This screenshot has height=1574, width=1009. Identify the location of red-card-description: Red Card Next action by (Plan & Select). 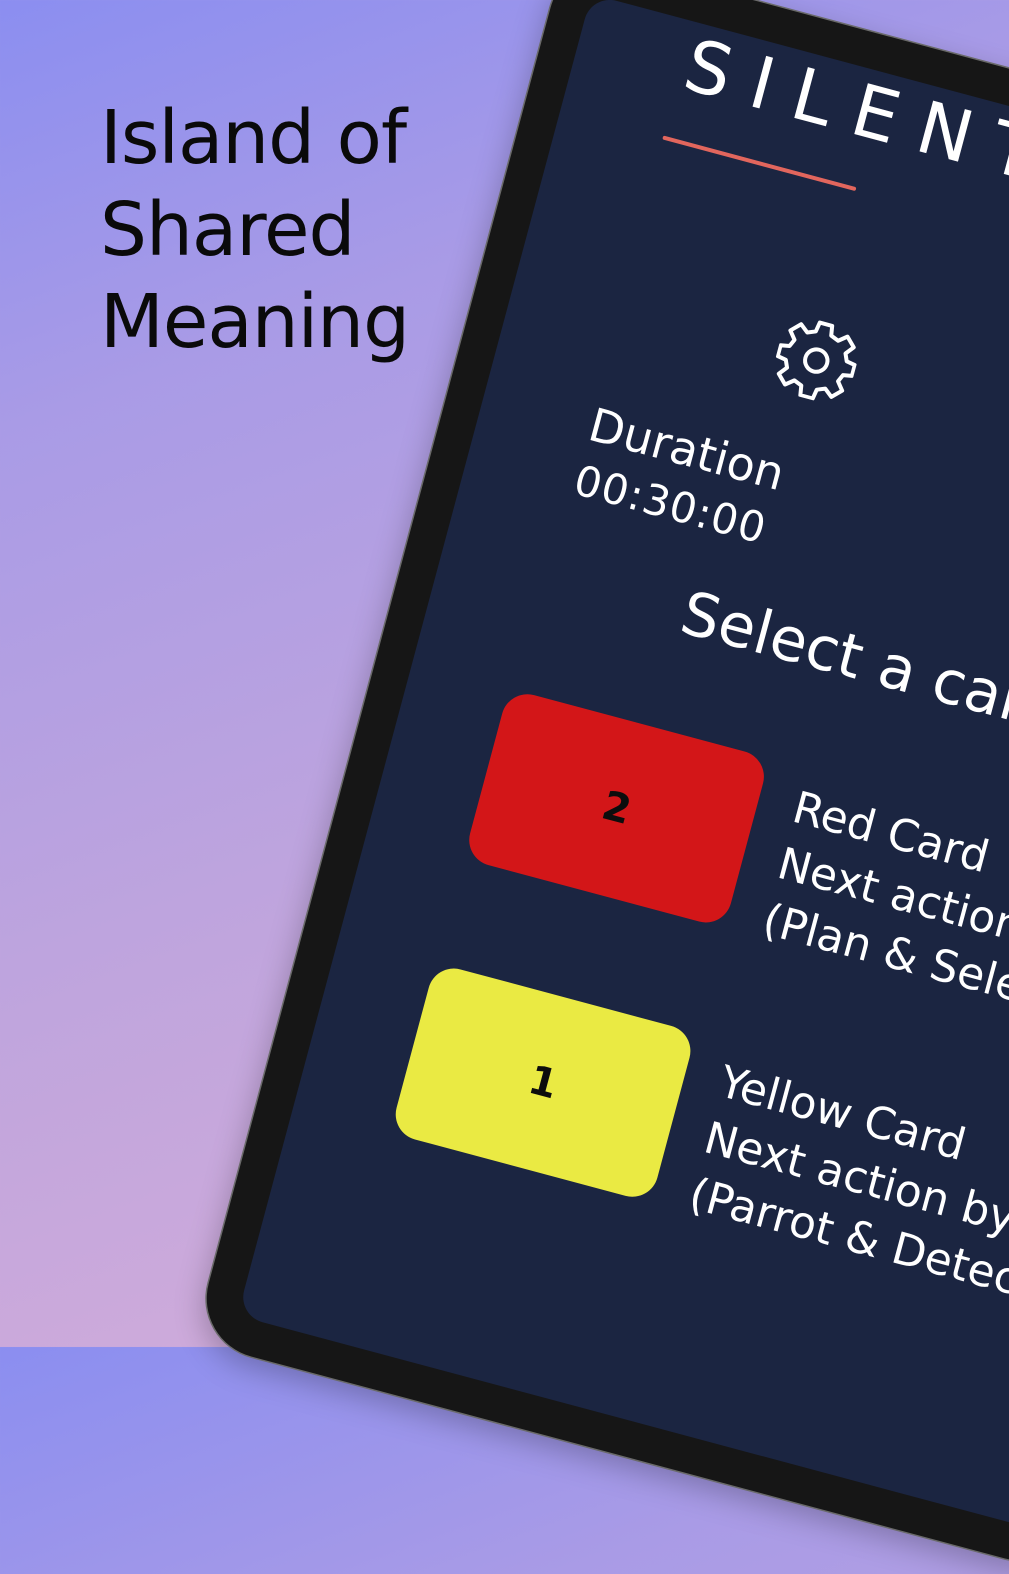
(882, 905).